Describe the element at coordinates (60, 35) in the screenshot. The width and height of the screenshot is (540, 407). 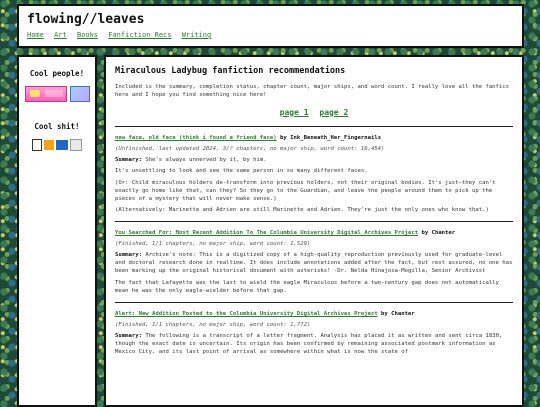
I see `nav-art: Art` at that location.